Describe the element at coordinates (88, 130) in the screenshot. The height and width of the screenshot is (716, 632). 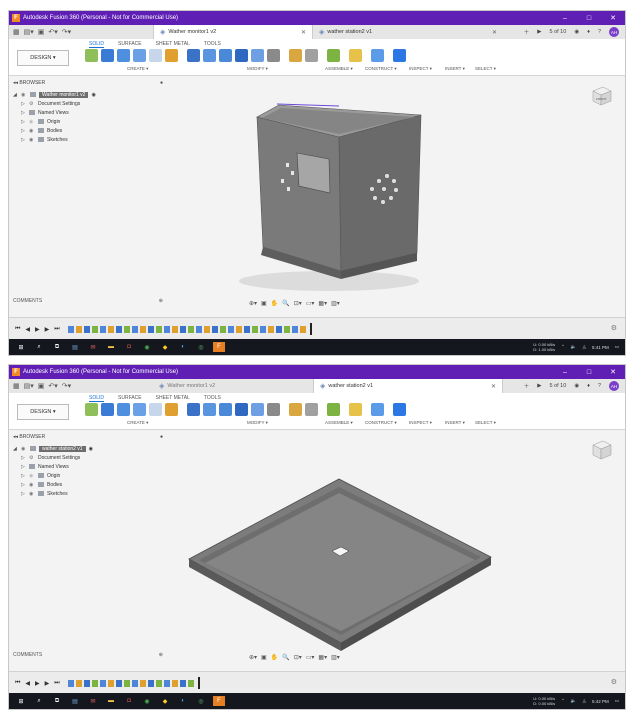
I see `browser-item-bodies: ▷ ◉ Bodies` at that location.